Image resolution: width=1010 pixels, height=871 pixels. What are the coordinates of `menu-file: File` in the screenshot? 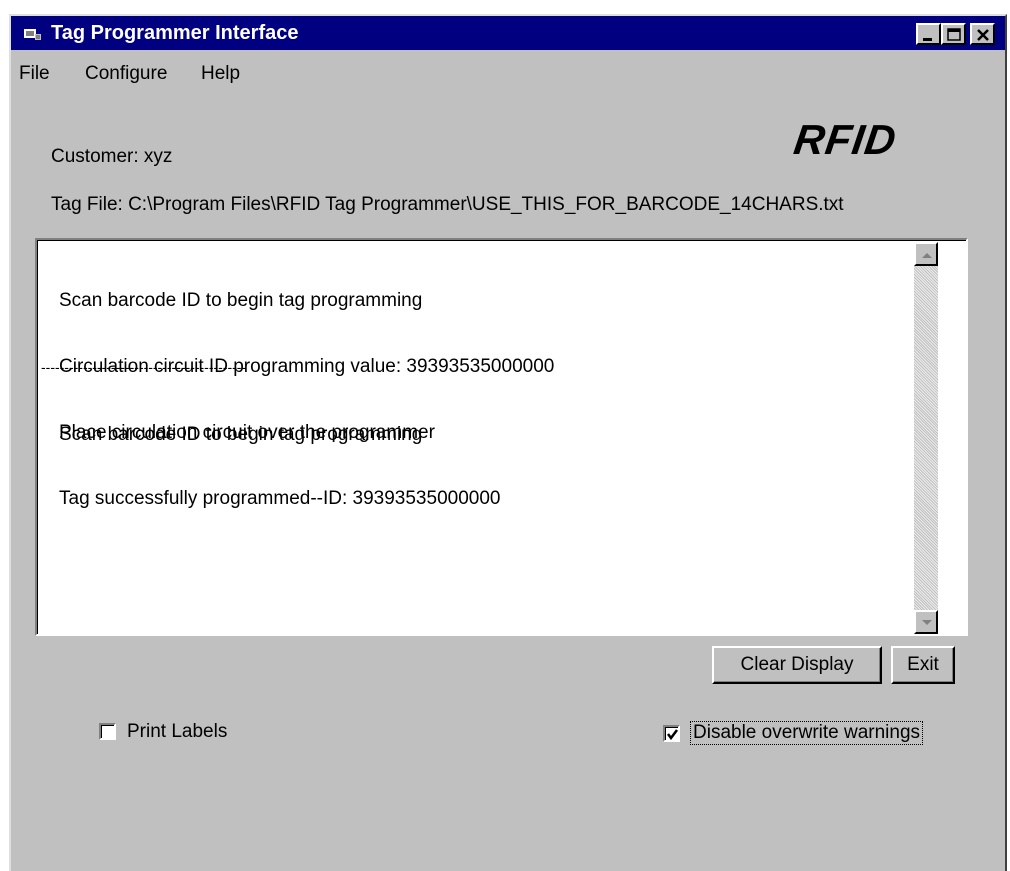 It's located at (34, 74).